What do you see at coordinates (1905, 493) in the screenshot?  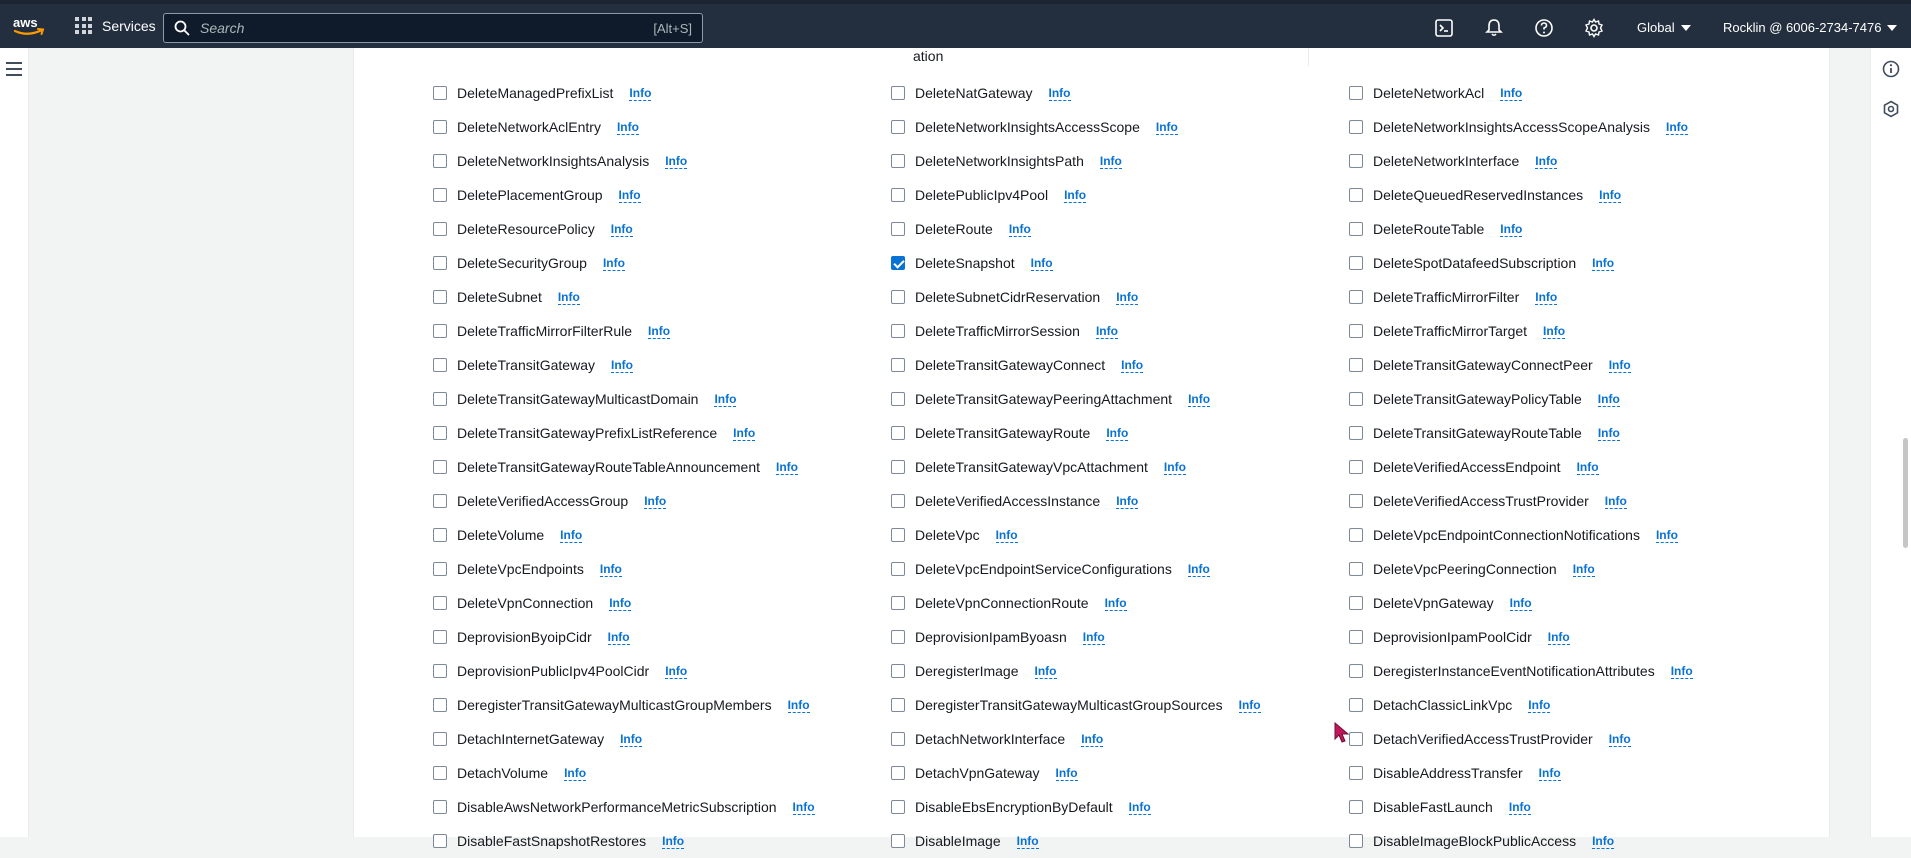 I see `scrollbar` at bounding box center [1905, 493].